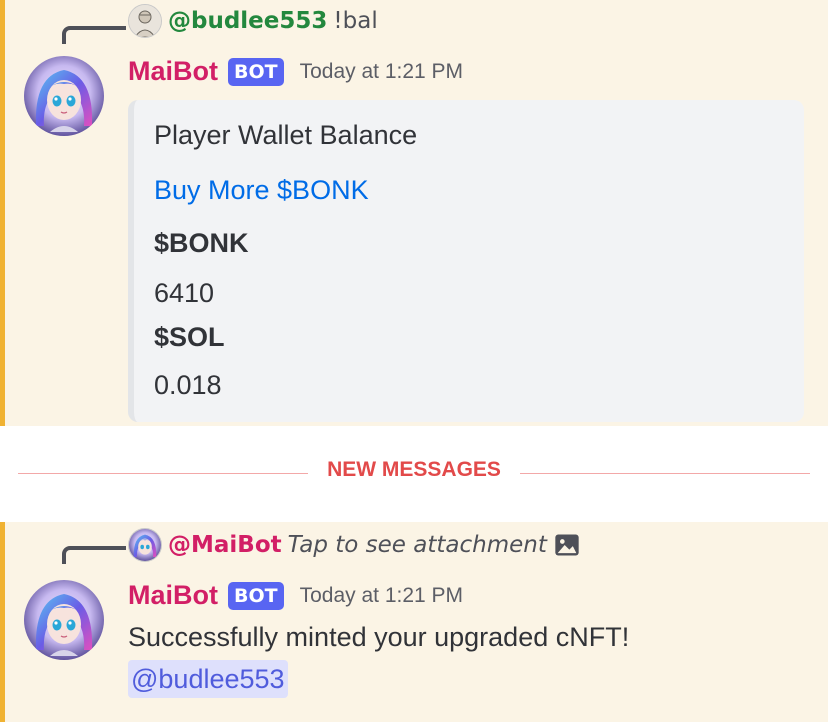  Describe the element at coordinates (417, 545) in the screenshot. I see `reply-content: Tap to see attachment` at that location.